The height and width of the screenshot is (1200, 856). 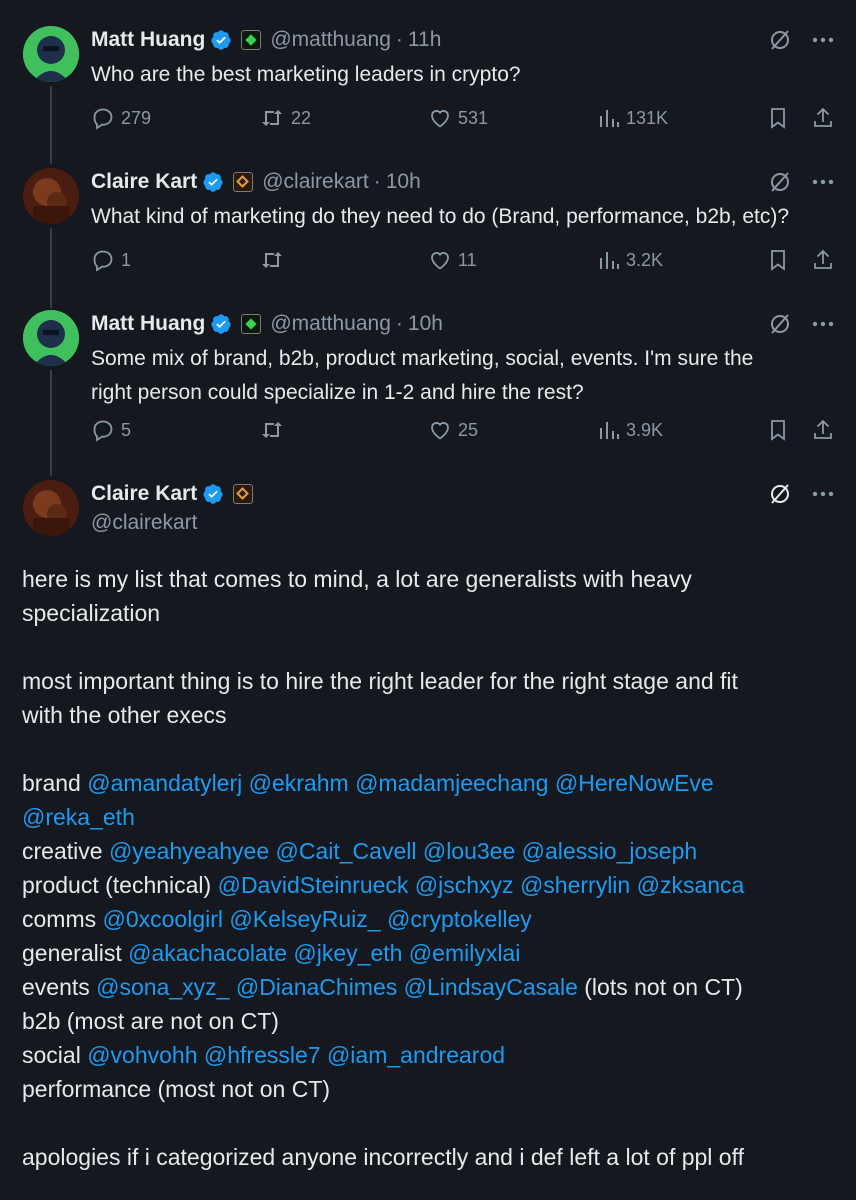 I want to click on like-count: 25, so click(x=468, y=429).